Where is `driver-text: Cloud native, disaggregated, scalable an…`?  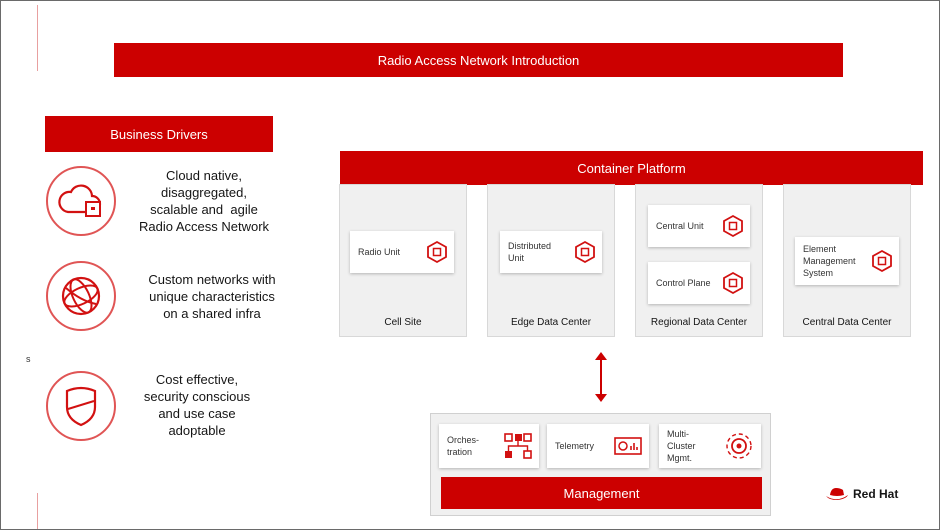
driver-text: Cloud native, disaggregated, scalable an… is located at coordinates (204, 201).